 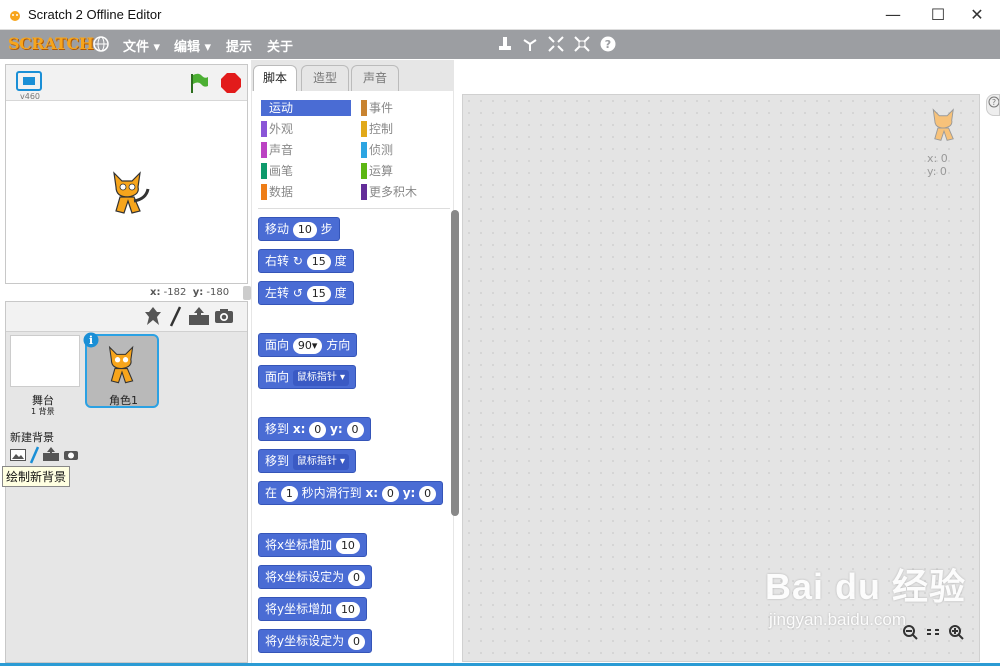 I want to click on stage: v460, so click(x=126, y=174).